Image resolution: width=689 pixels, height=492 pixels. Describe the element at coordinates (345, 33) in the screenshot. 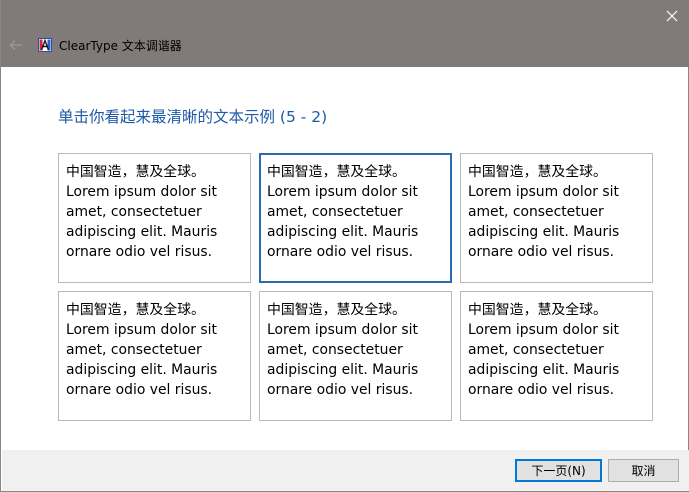

I see `title-bar: ClearType 文本调谐器` at that location.